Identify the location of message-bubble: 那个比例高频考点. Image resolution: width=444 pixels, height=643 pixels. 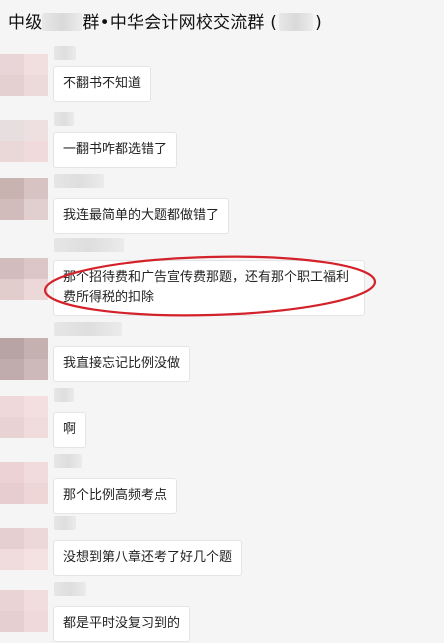
(115, 496).